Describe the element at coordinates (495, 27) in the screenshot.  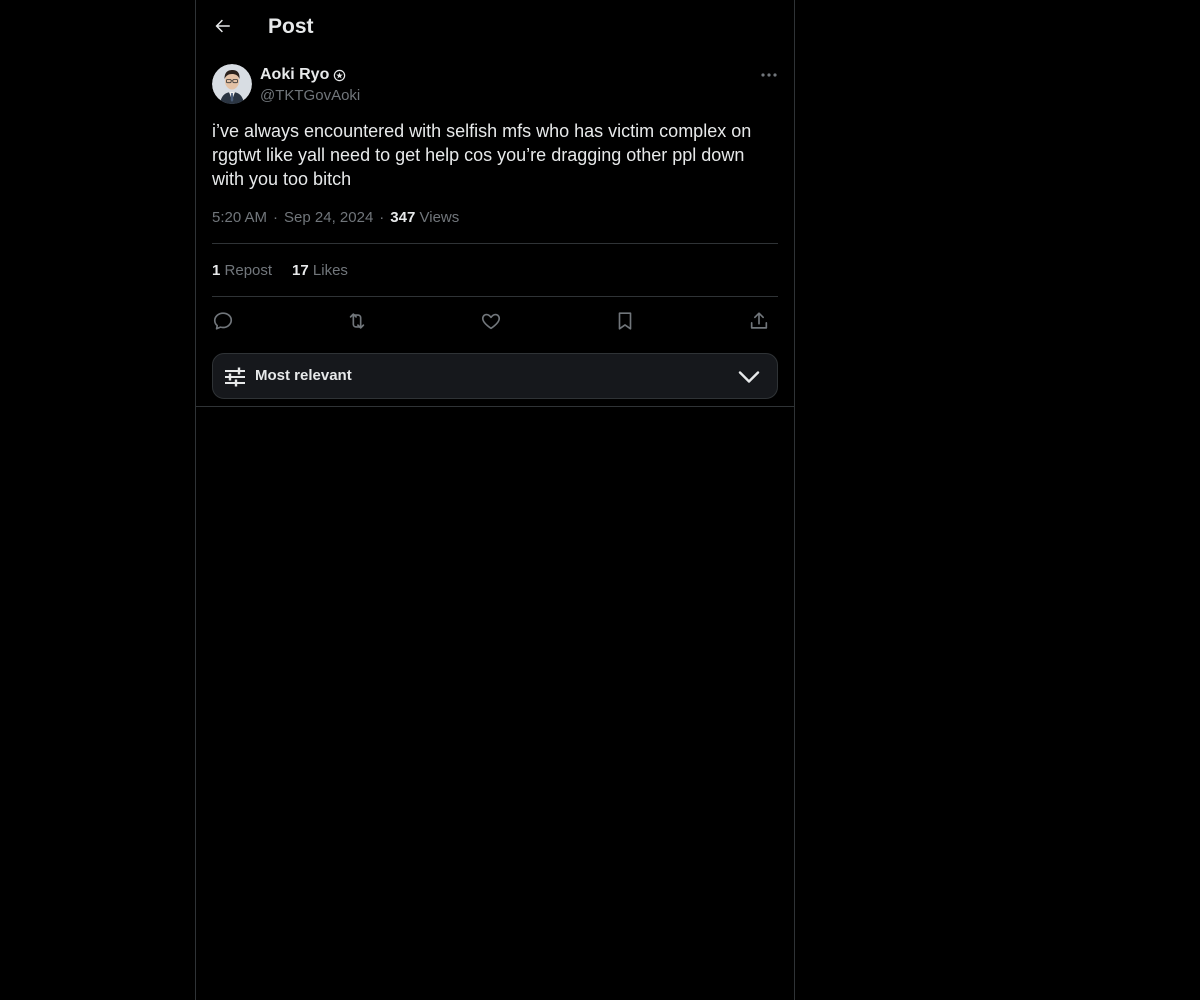
I see `page-header: Post` at that location.